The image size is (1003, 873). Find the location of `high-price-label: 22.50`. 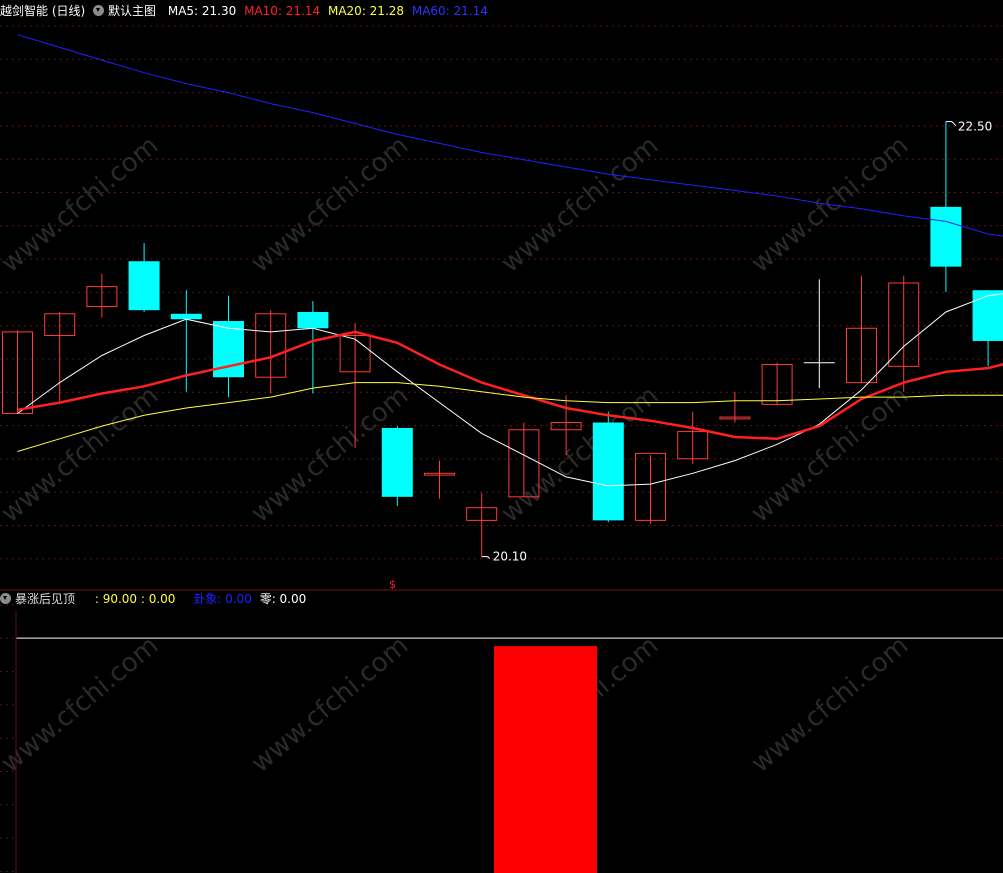

high-price-label: 22.50 is located at coordinates (975, 127).